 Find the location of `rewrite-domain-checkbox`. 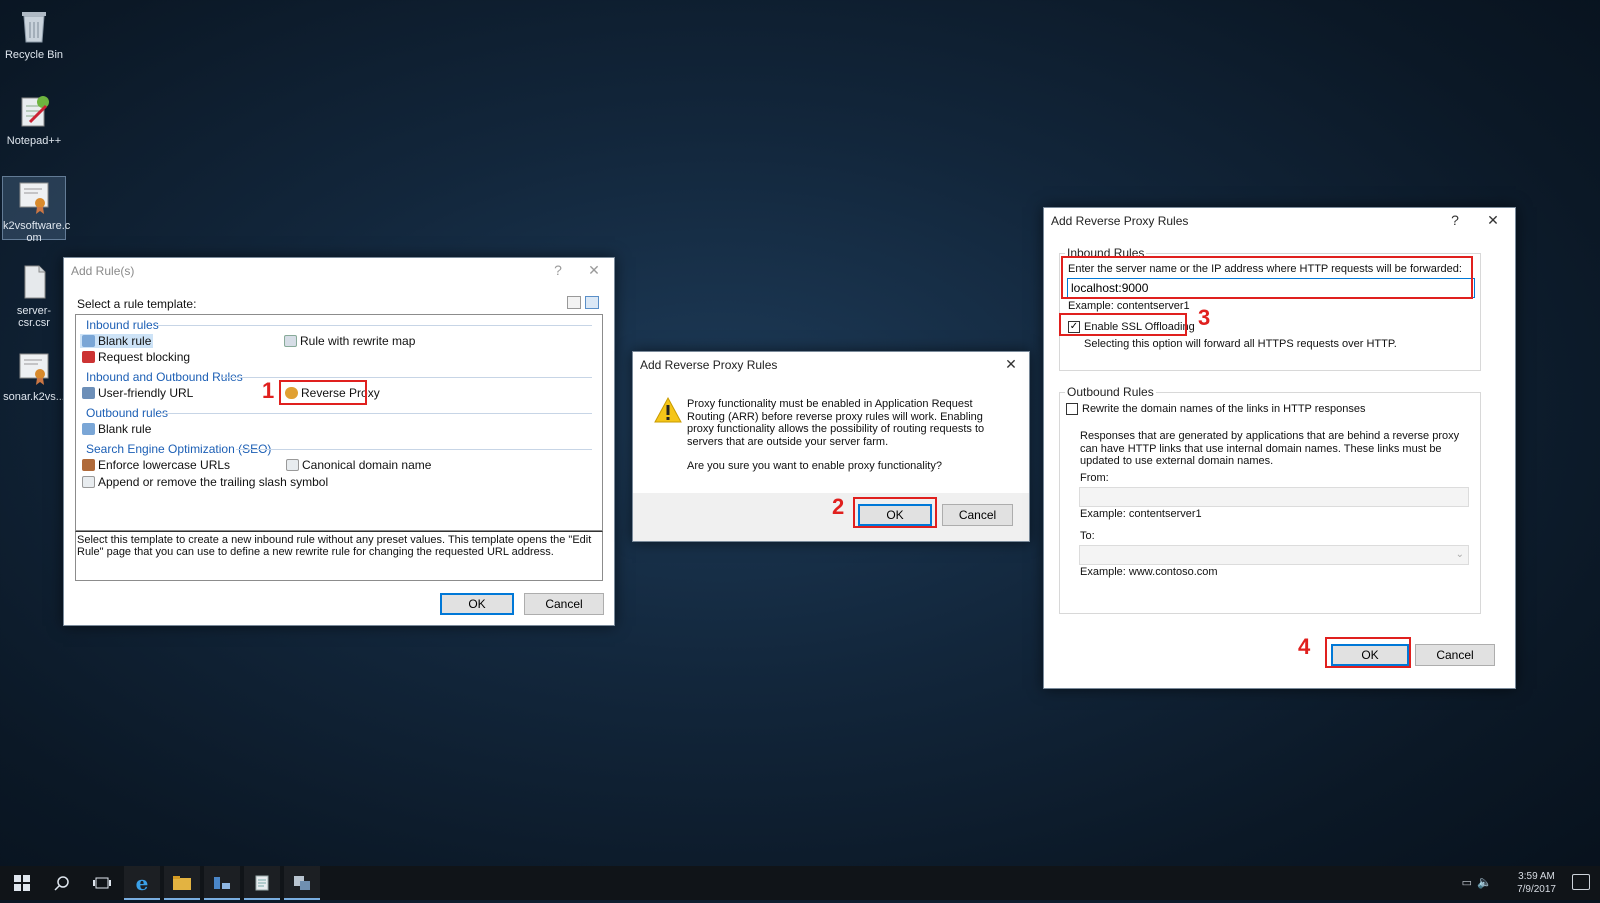

rewrite-domain-checkbox is located at coordinates (1072, 409).